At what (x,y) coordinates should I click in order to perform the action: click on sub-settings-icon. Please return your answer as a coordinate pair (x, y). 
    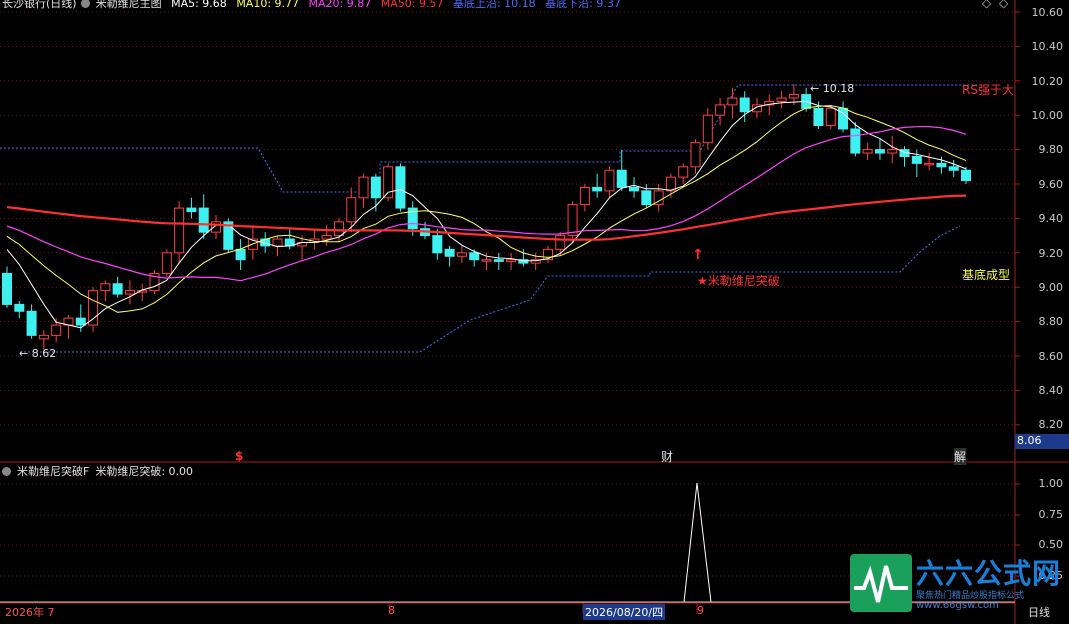
    Looking at the image, I should click on (6, 471).